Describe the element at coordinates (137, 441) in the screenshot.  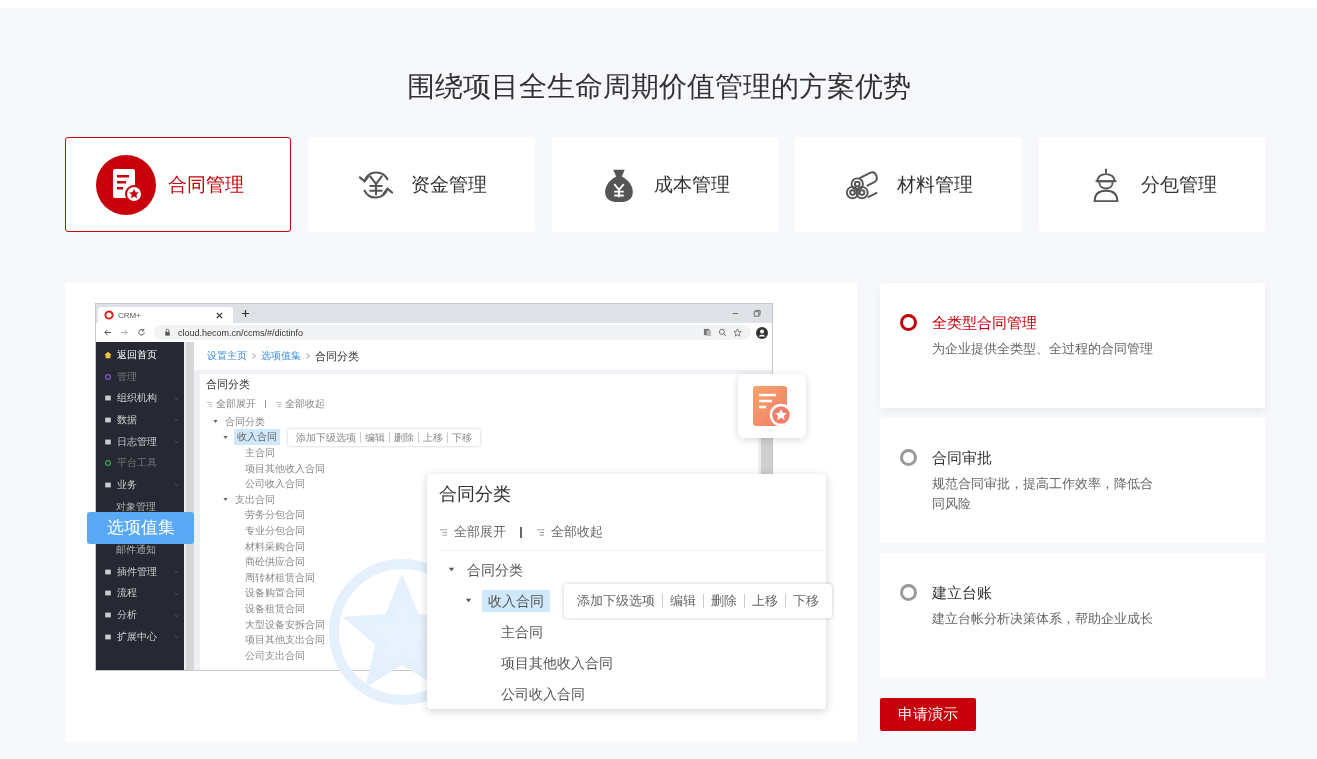
I see `sidebar-item: 日志管理` at that location.